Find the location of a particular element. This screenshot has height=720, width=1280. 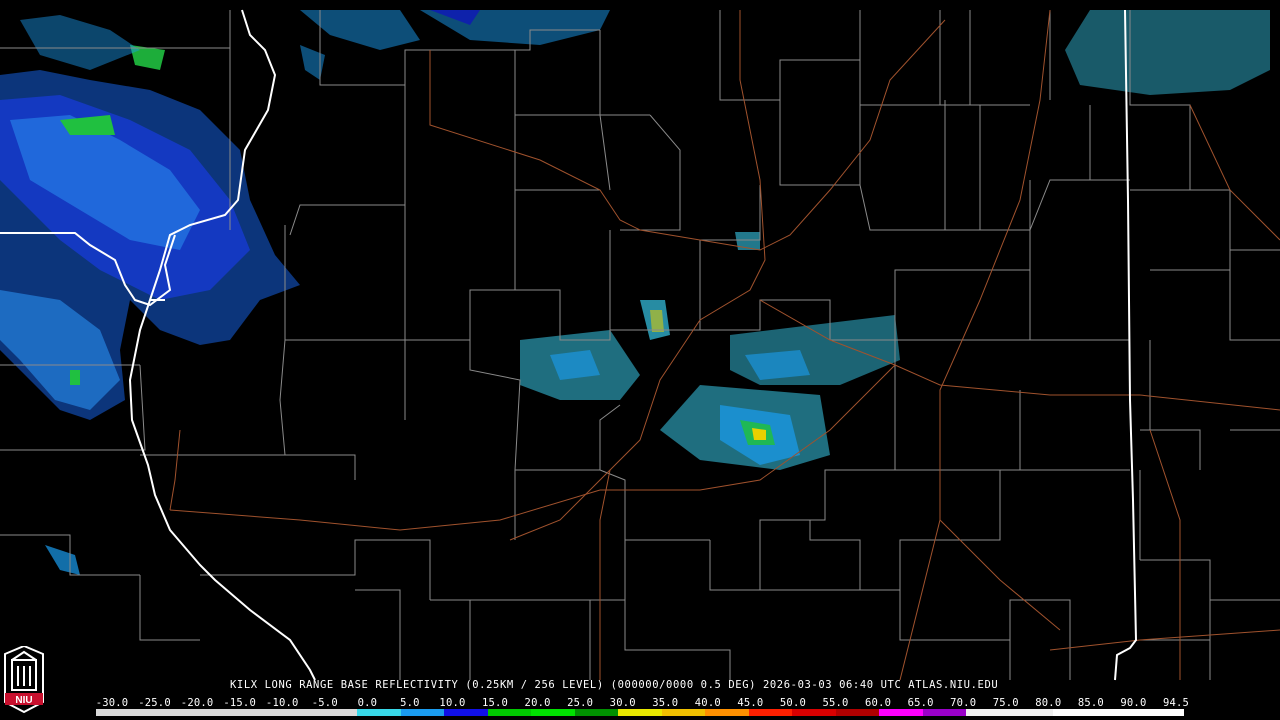

scale-tick-label: 75.0 is located at coordinates (1005, 703).